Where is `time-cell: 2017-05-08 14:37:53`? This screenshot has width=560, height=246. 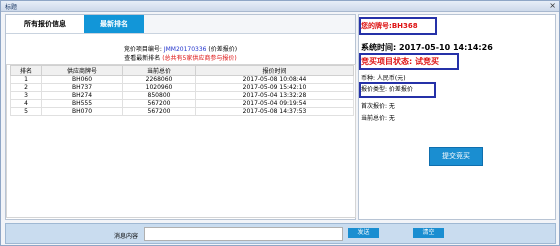 time-cell: 2017-05-08 14:37:53 is located at coordinates (274, 111).